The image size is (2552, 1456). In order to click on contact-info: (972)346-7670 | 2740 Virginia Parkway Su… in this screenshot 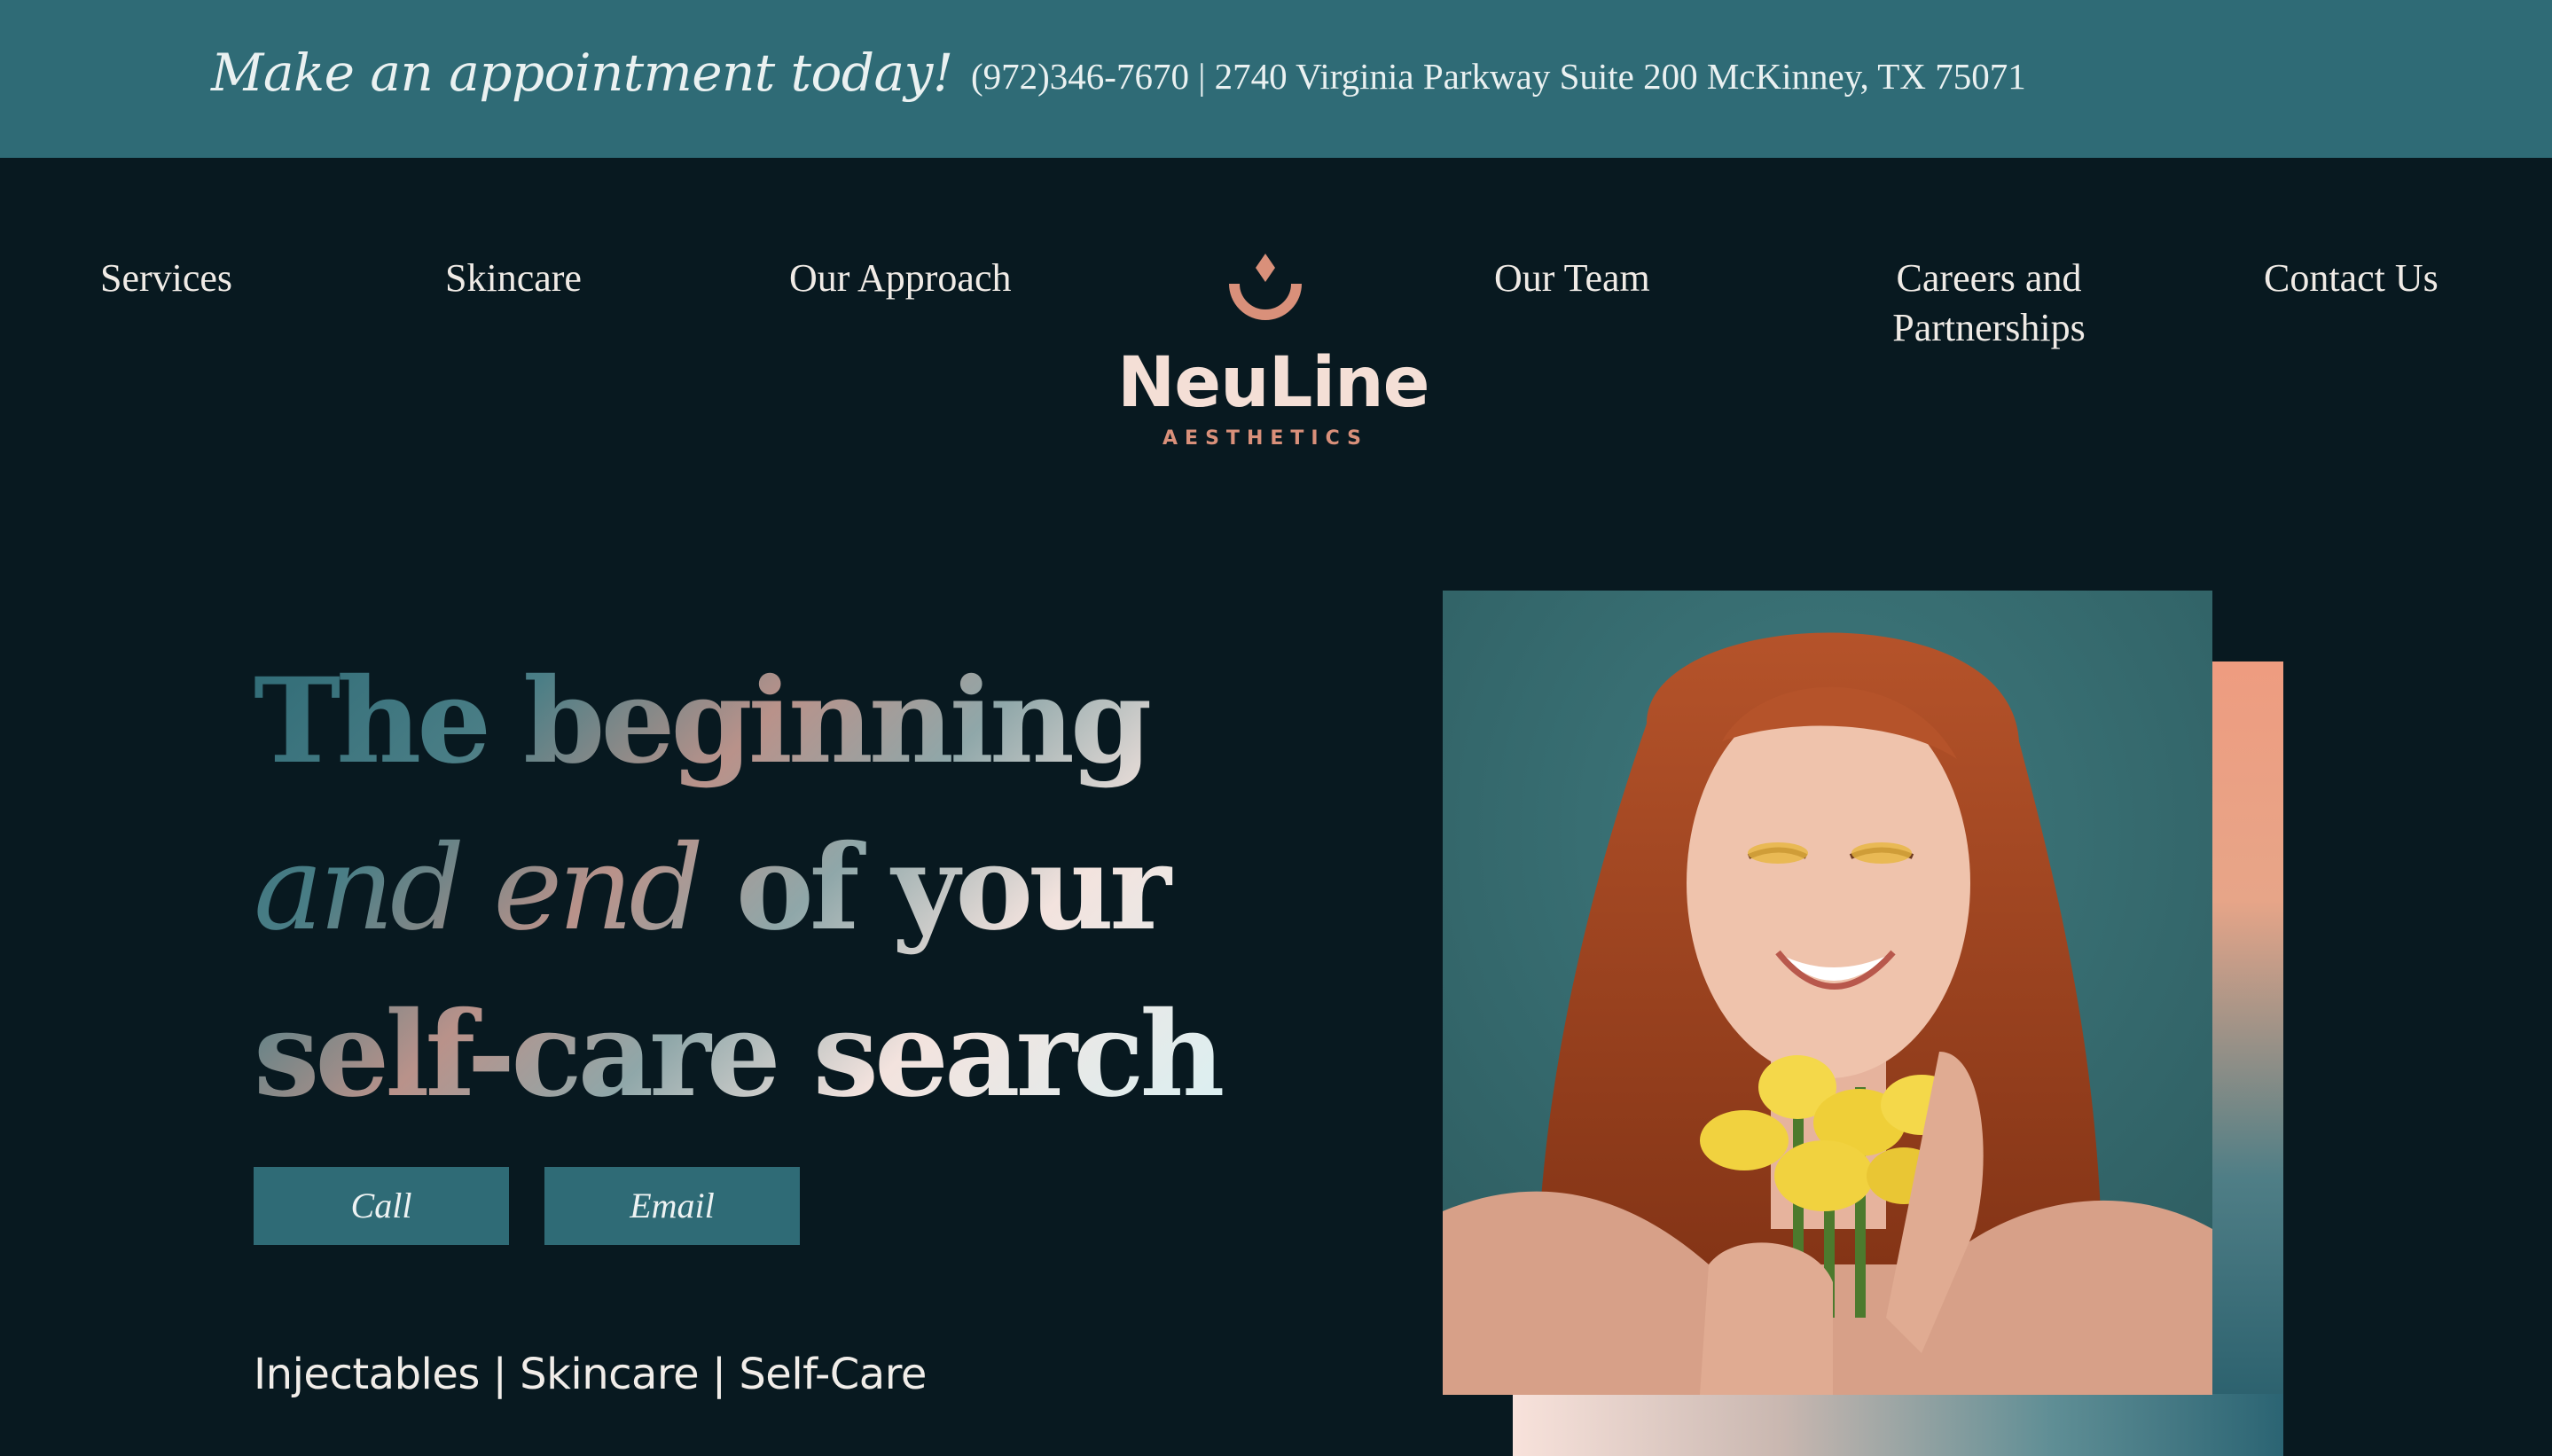, I will do `click(1498, 76)`.